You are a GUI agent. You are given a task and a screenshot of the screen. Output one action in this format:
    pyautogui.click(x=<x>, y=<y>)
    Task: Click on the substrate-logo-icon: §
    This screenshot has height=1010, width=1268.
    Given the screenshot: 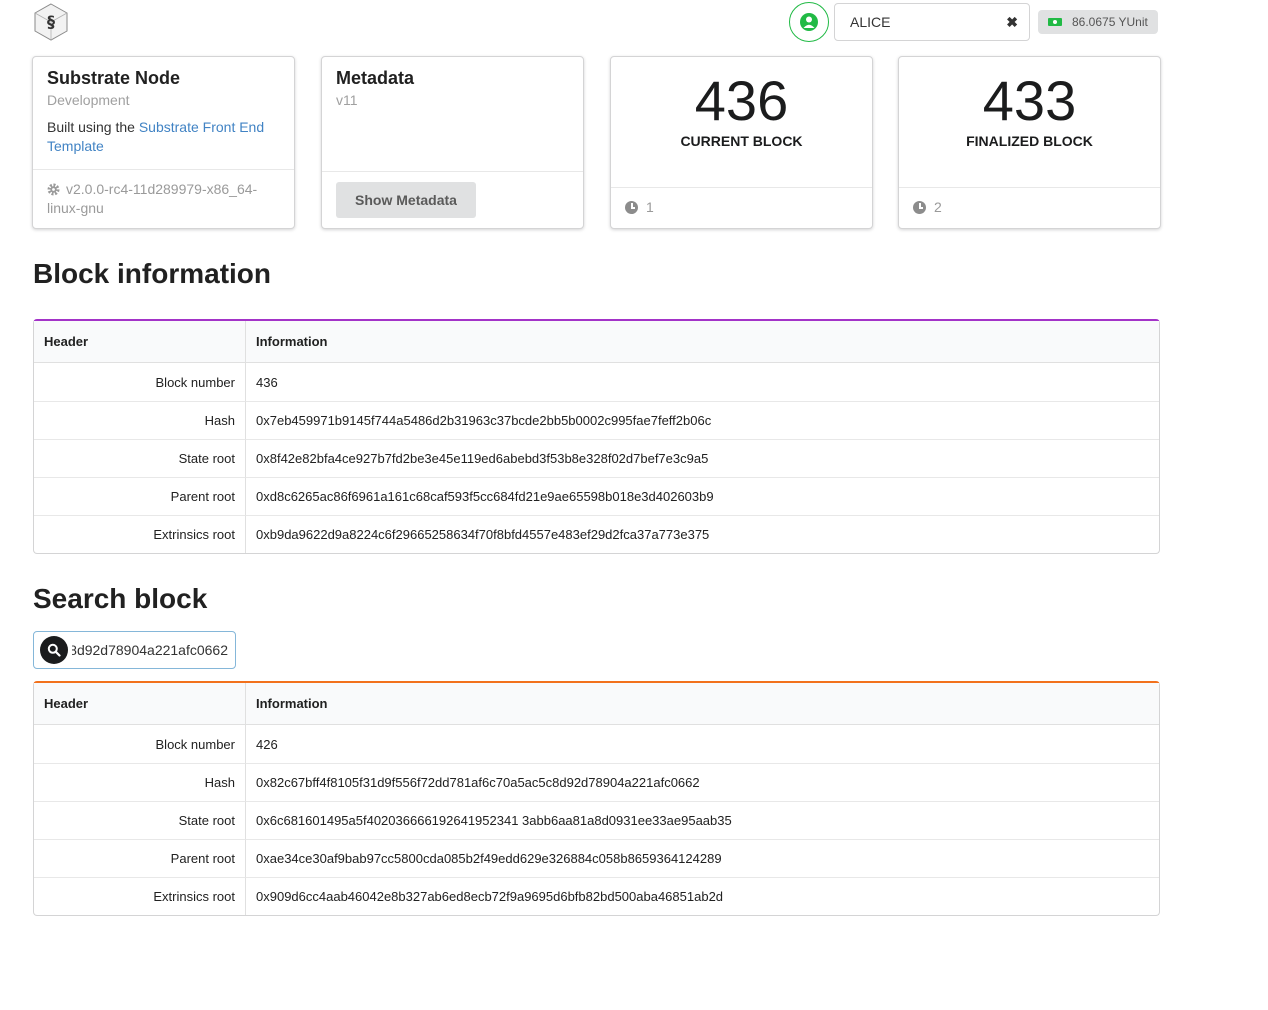 What is the action you would take?
    pyautogui.click(x=51, y=22)
    